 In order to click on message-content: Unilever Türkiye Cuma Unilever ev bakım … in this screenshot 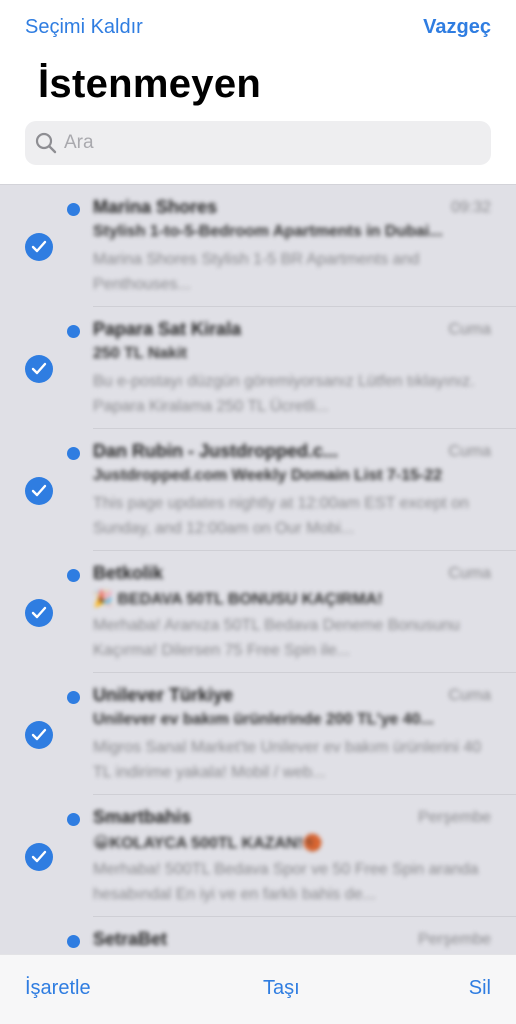, I will do `click(292, 735)`.